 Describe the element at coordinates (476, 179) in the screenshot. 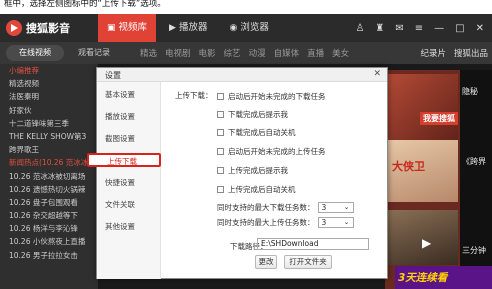

I see `right-strip` at that location.